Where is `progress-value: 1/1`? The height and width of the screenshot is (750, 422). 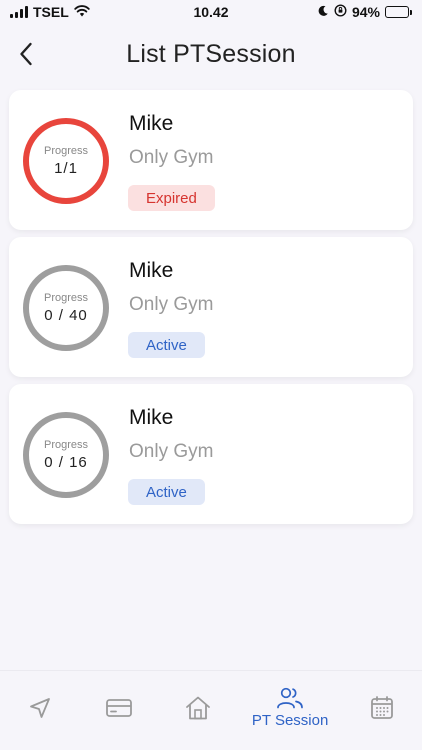
progress-value: 1/1 is located at coordinates (66, 168).